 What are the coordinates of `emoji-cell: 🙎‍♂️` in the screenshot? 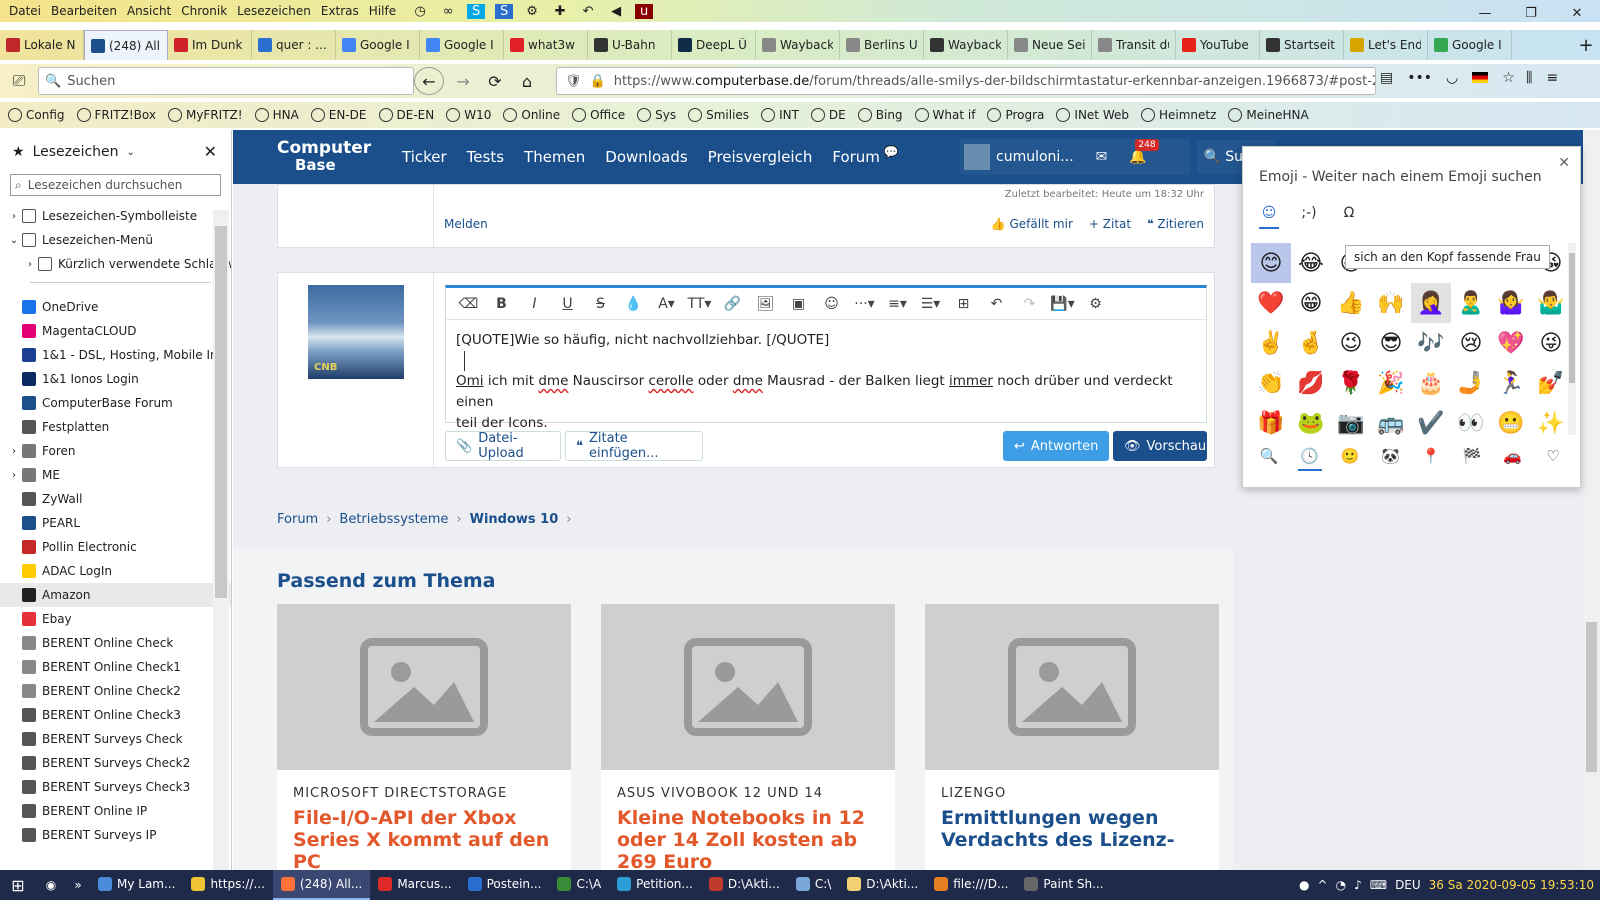 It's located at (1471, 303).